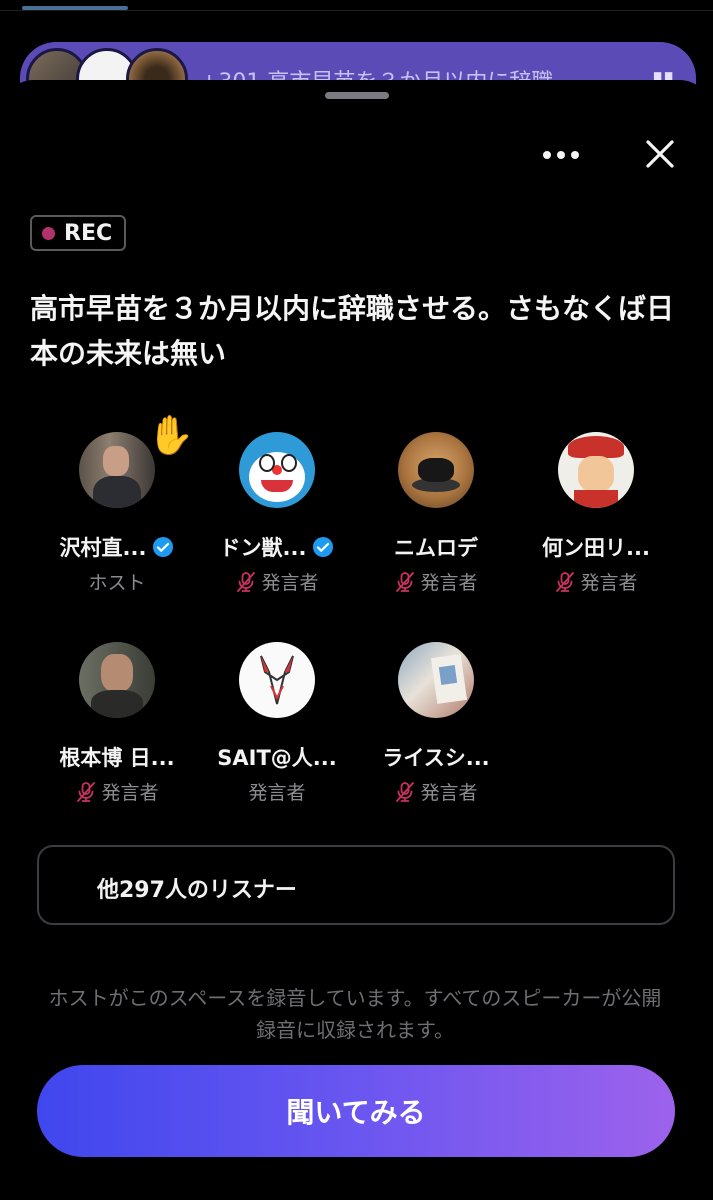  What do you see at coordinates (356, 885) in the screenshot?
I see `listeners-button: 他297人のリスナー` at bounding box center [356, 885].